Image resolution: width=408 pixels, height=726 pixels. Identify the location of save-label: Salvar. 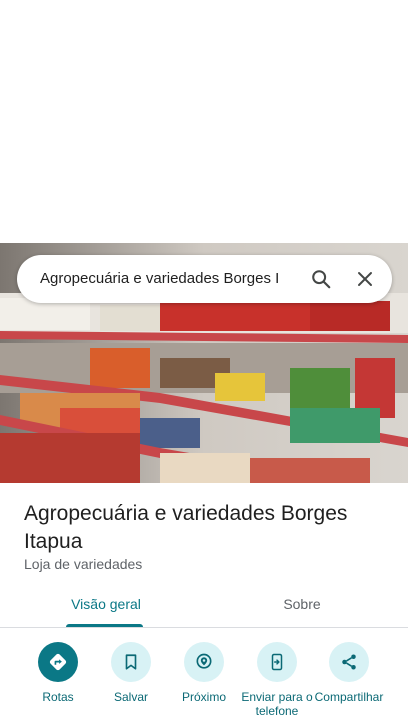
(130, 697).